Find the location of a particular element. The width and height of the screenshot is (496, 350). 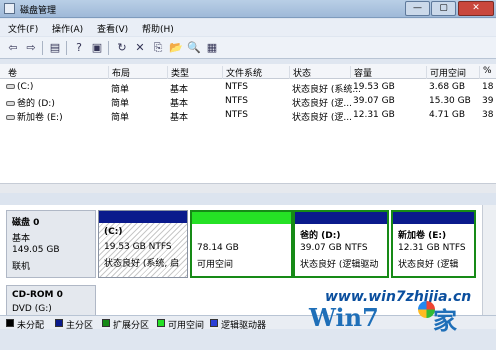

partition-d: 爸的 (D:) 39.07 GB NTFS 状态良好 (逻辑驱动 is located at coordinates (341, 244).